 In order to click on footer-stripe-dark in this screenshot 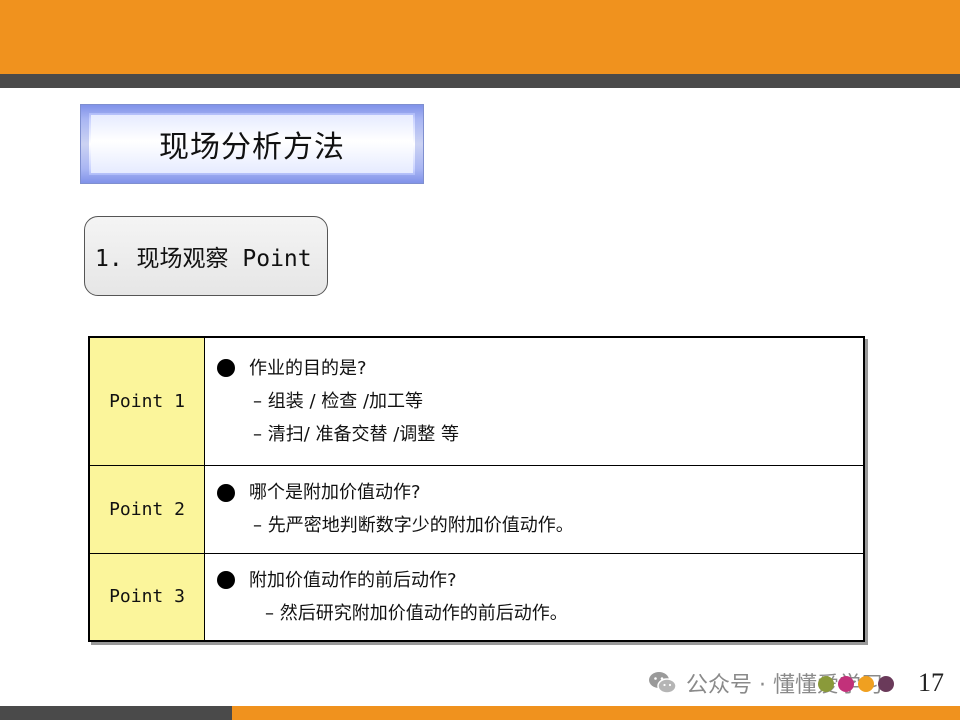, I will do `click(116, 713)`.